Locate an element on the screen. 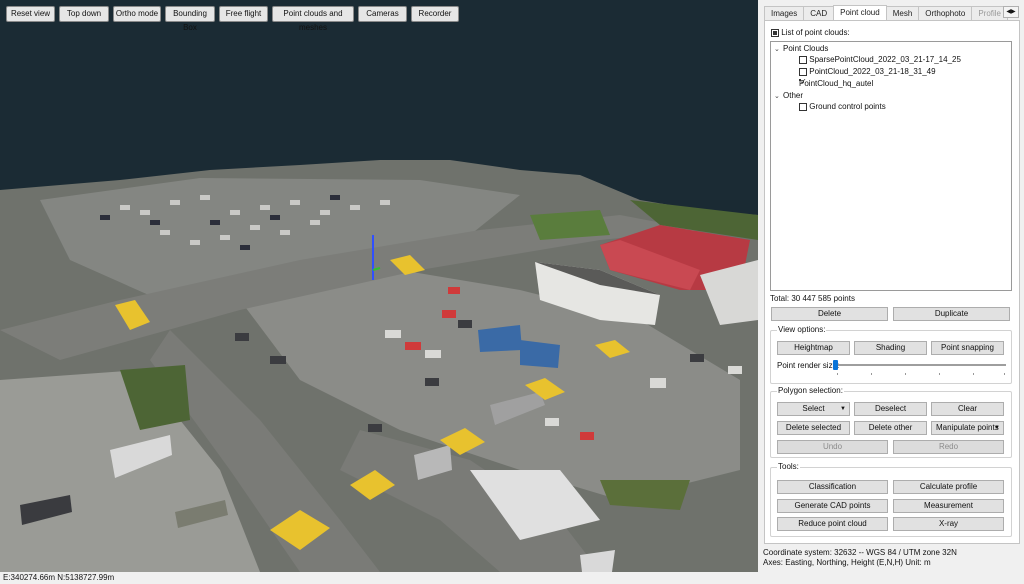 Image resolution: width=1024 pixels, height=584 pixels. manipulate-points-dropdown-button: Manipulate points ▼ is located at coordinates (967, 428).